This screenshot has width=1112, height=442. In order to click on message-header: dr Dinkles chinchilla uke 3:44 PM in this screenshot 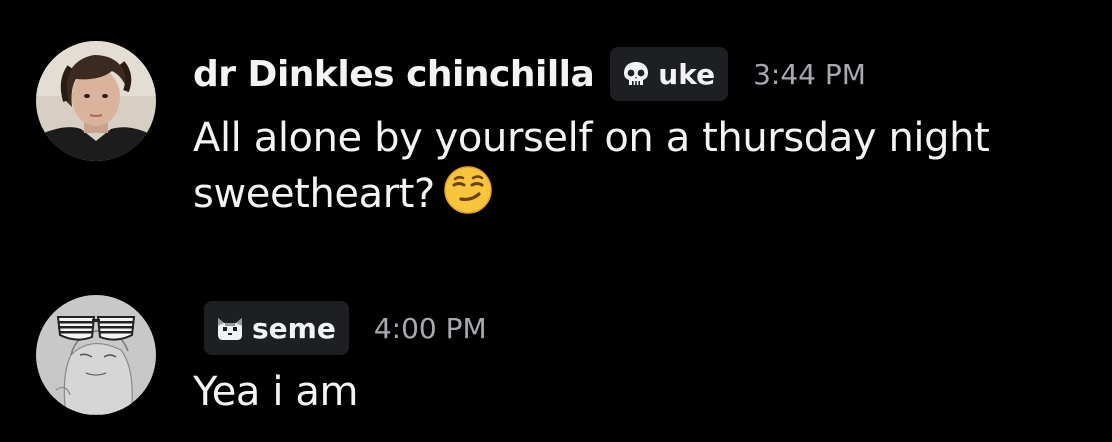, I will do `click(529, 74)`.